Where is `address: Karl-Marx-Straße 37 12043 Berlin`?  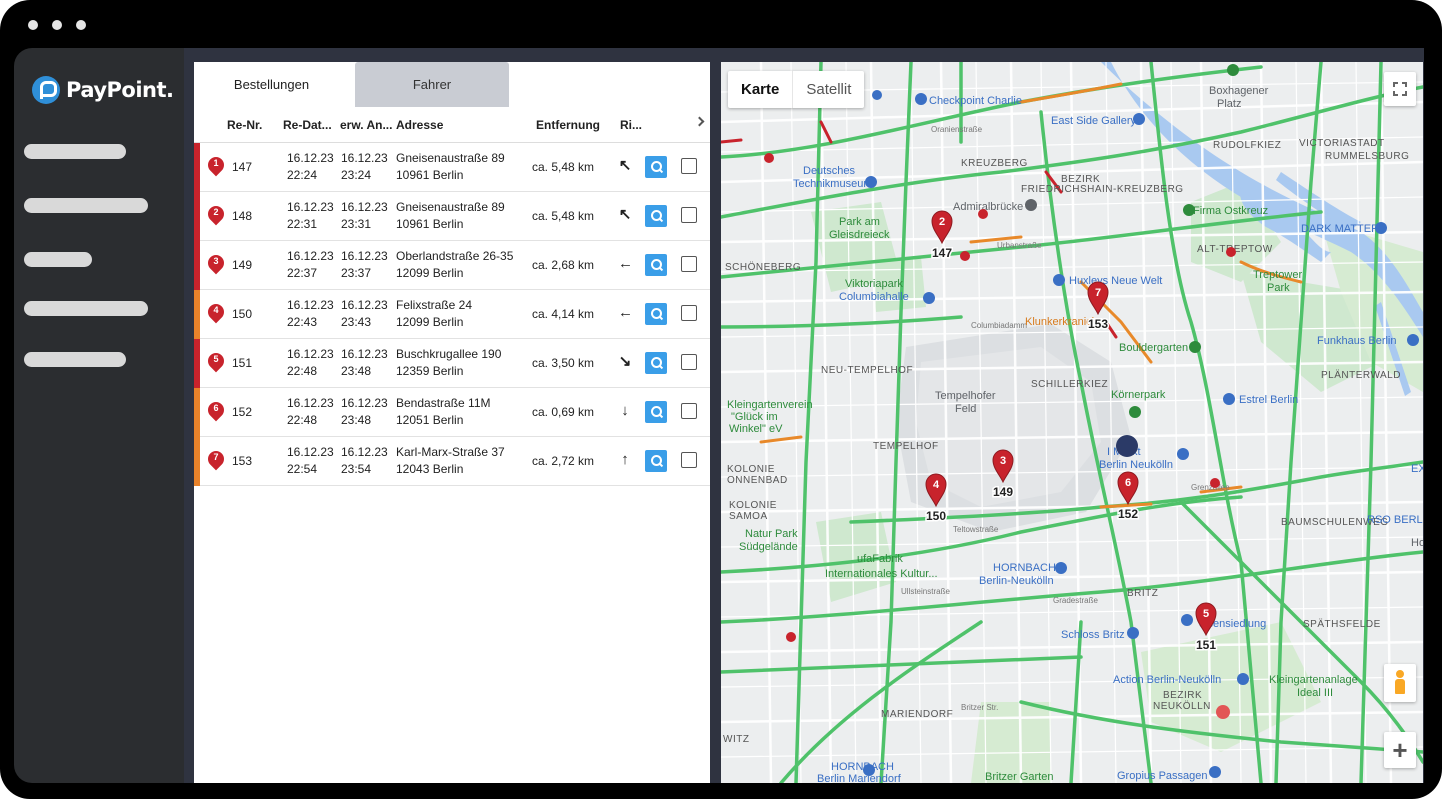
address: Karl-Marx-Straße 37 12043 Berlin is located at coordinates (450, 460).